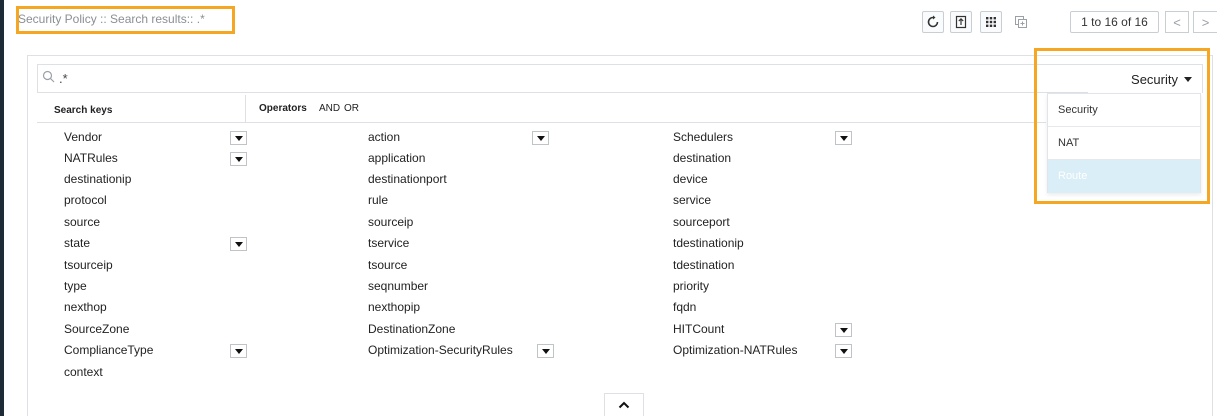 The width and height of the screenshot is (1221, 416). Describe the element at coordinates (77, 243) in the screenshot. I see `key-state: state` at that location.